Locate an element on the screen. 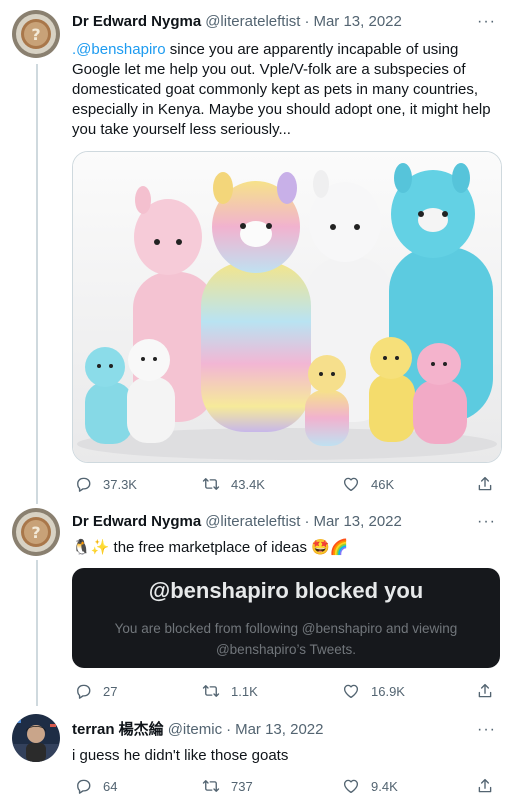 The width and height of the screenshot is (512, 808). emoji-trail: 🤩🌈 is located at coordinates (330, 547).